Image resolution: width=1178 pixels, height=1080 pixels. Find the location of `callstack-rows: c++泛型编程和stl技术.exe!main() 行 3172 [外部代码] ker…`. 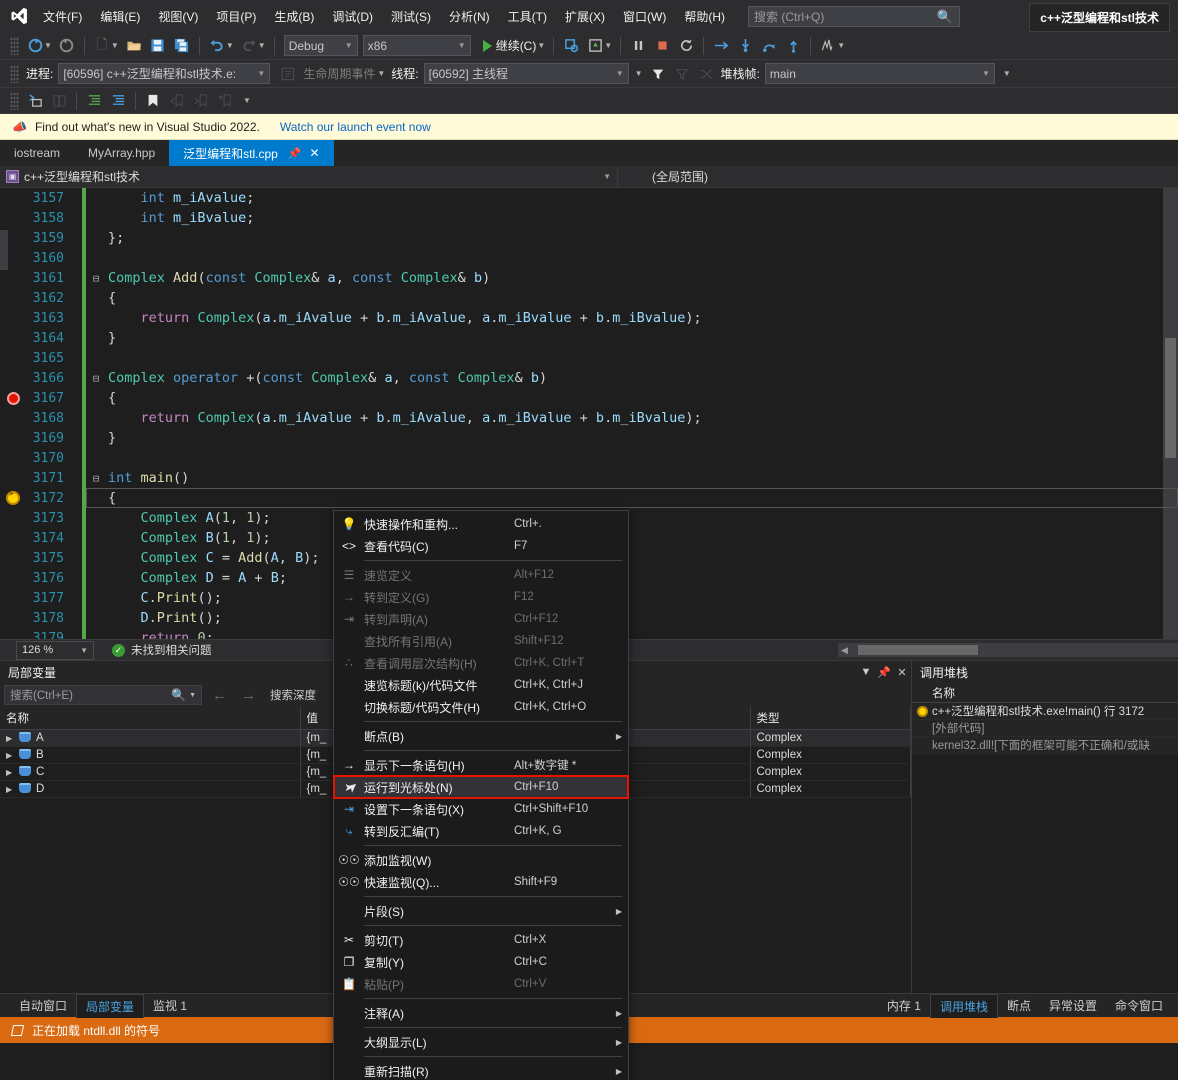

callstack-rows: c++泛型编程和stl技术.exe!main() 行 3172 [外部代码] ker… is located at coordinates (1045, 728).